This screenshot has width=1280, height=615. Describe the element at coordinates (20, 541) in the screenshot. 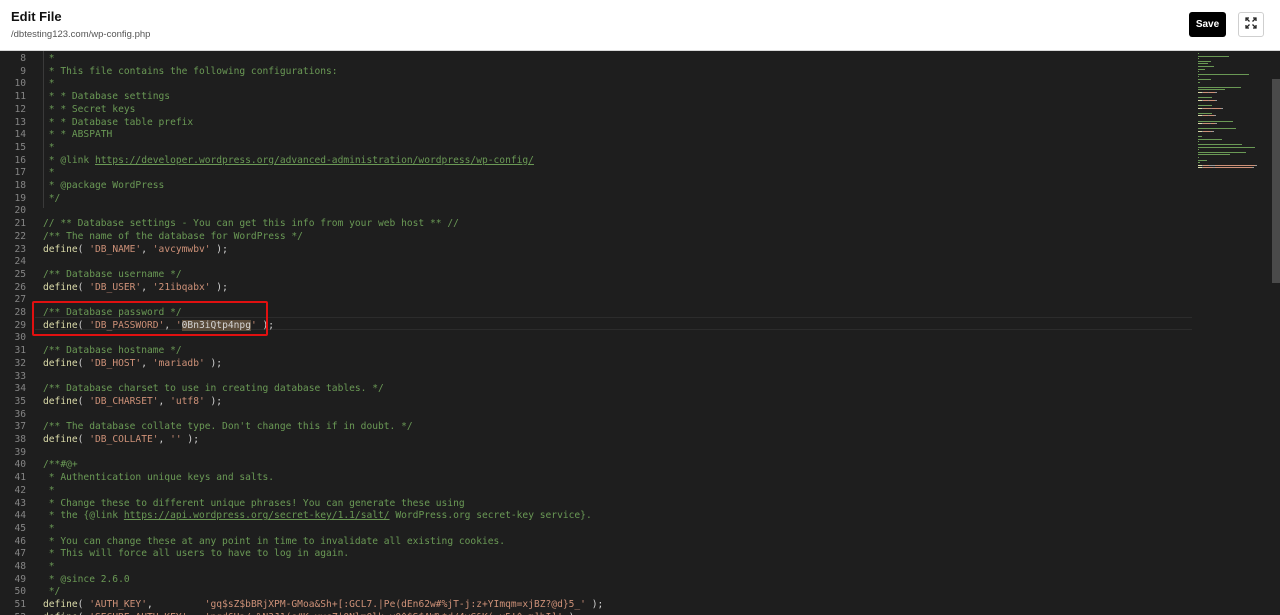

I see `line-number: 46` at that location.